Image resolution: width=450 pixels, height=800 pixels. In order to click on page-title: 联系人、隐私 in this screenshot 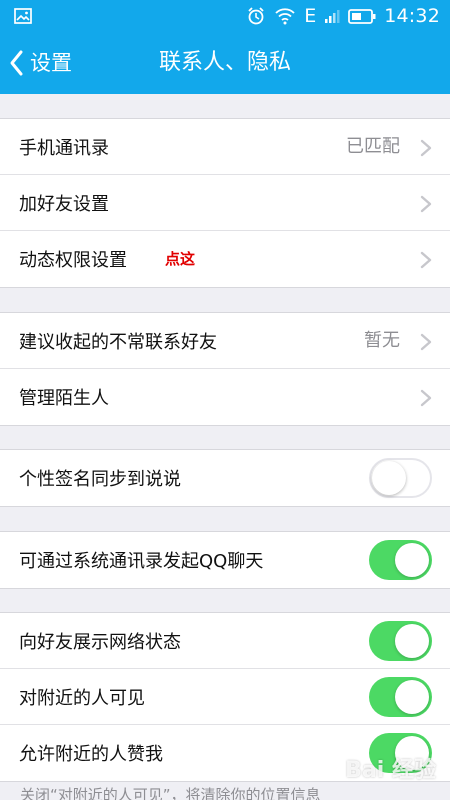, I will do `click(224, 62)`.